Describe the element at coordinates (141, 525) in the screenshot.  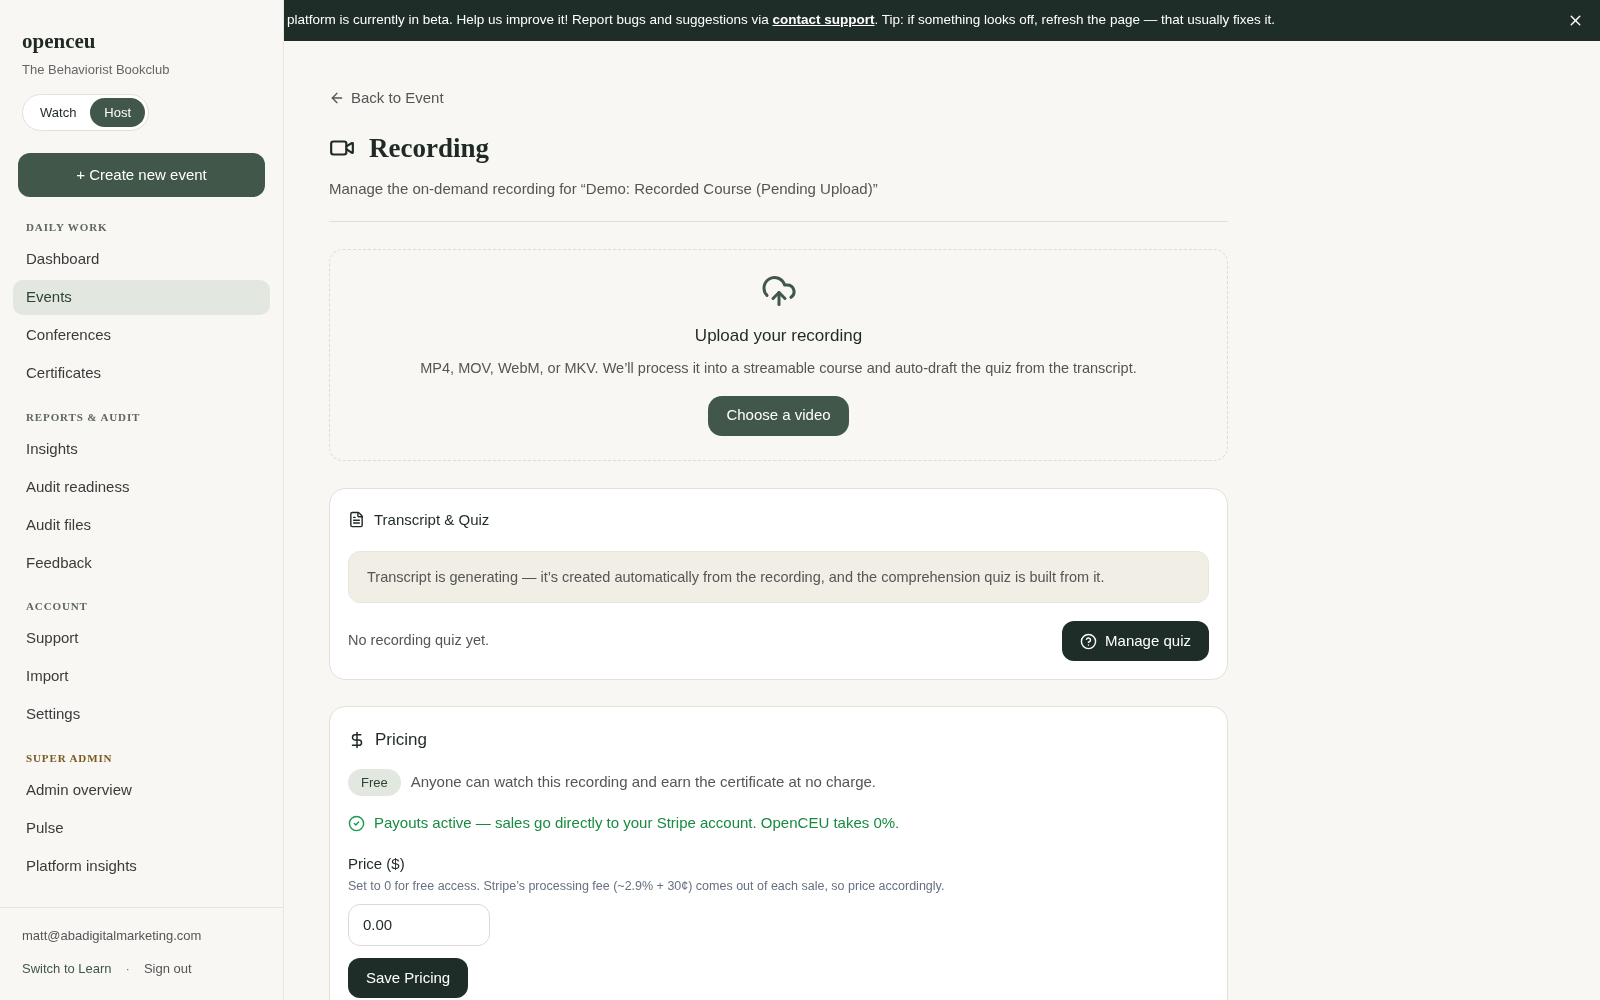
I see `nav-item: Audit files` at that location.